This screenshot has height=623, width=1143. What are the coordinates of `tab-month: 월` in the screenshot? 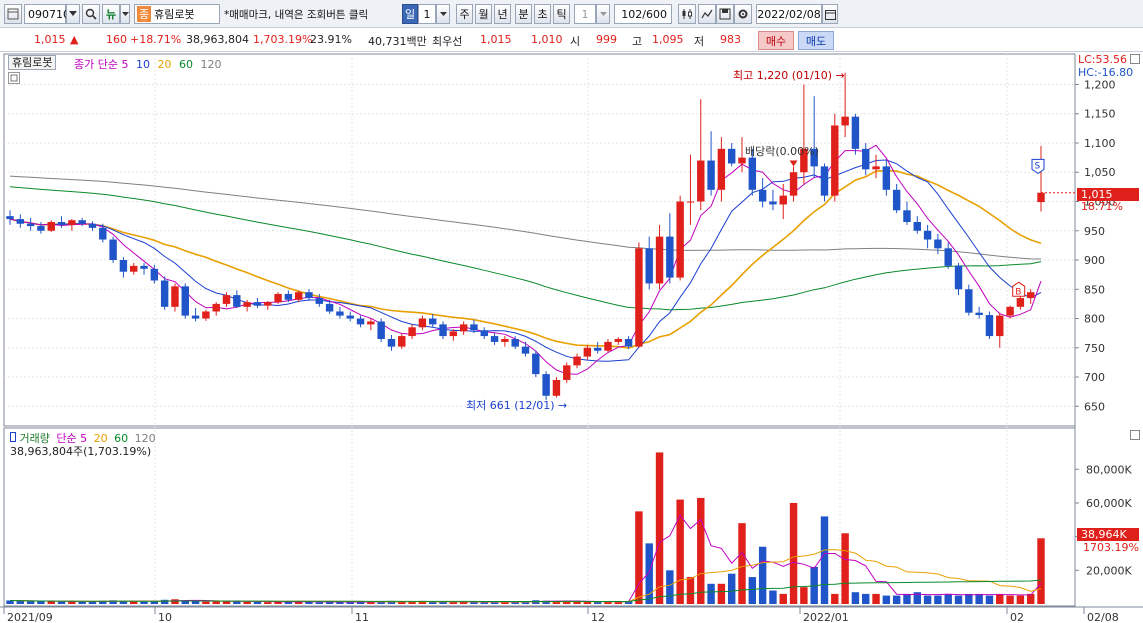 It's located at (483, 14).